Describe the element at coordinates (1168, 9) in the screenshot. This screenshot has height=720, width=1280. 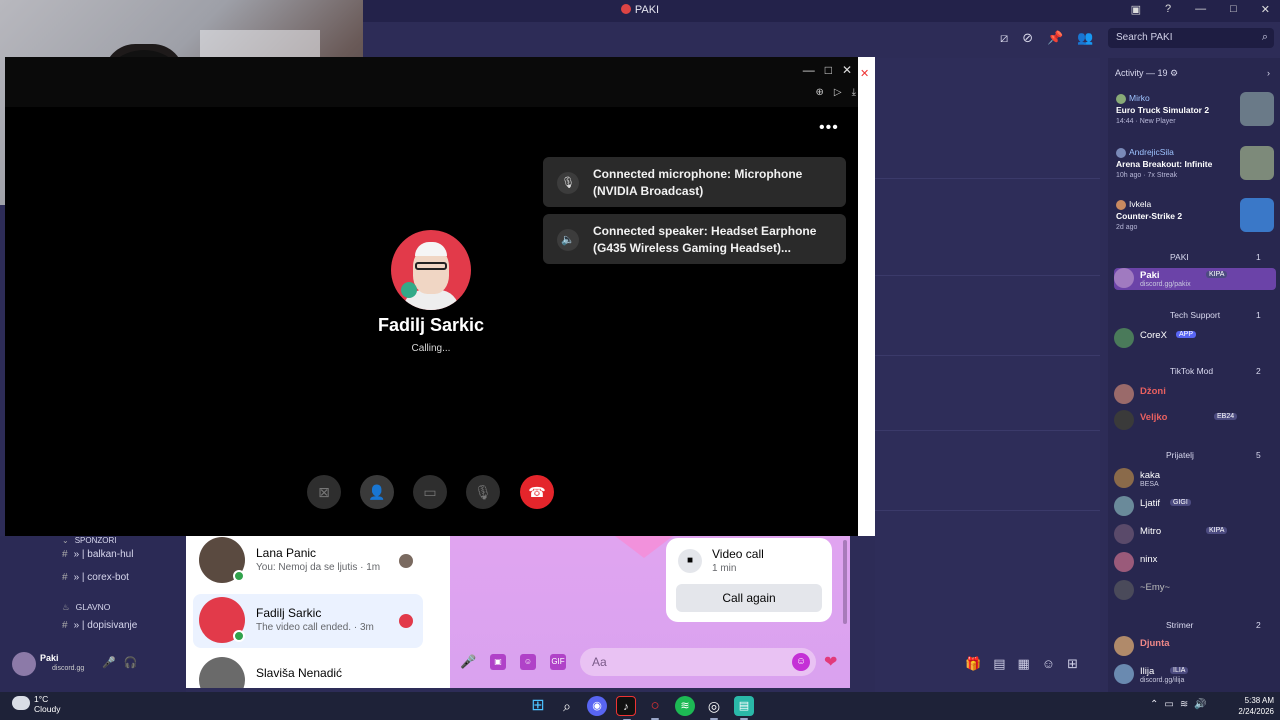
I see `help-icon: ?` at that location.